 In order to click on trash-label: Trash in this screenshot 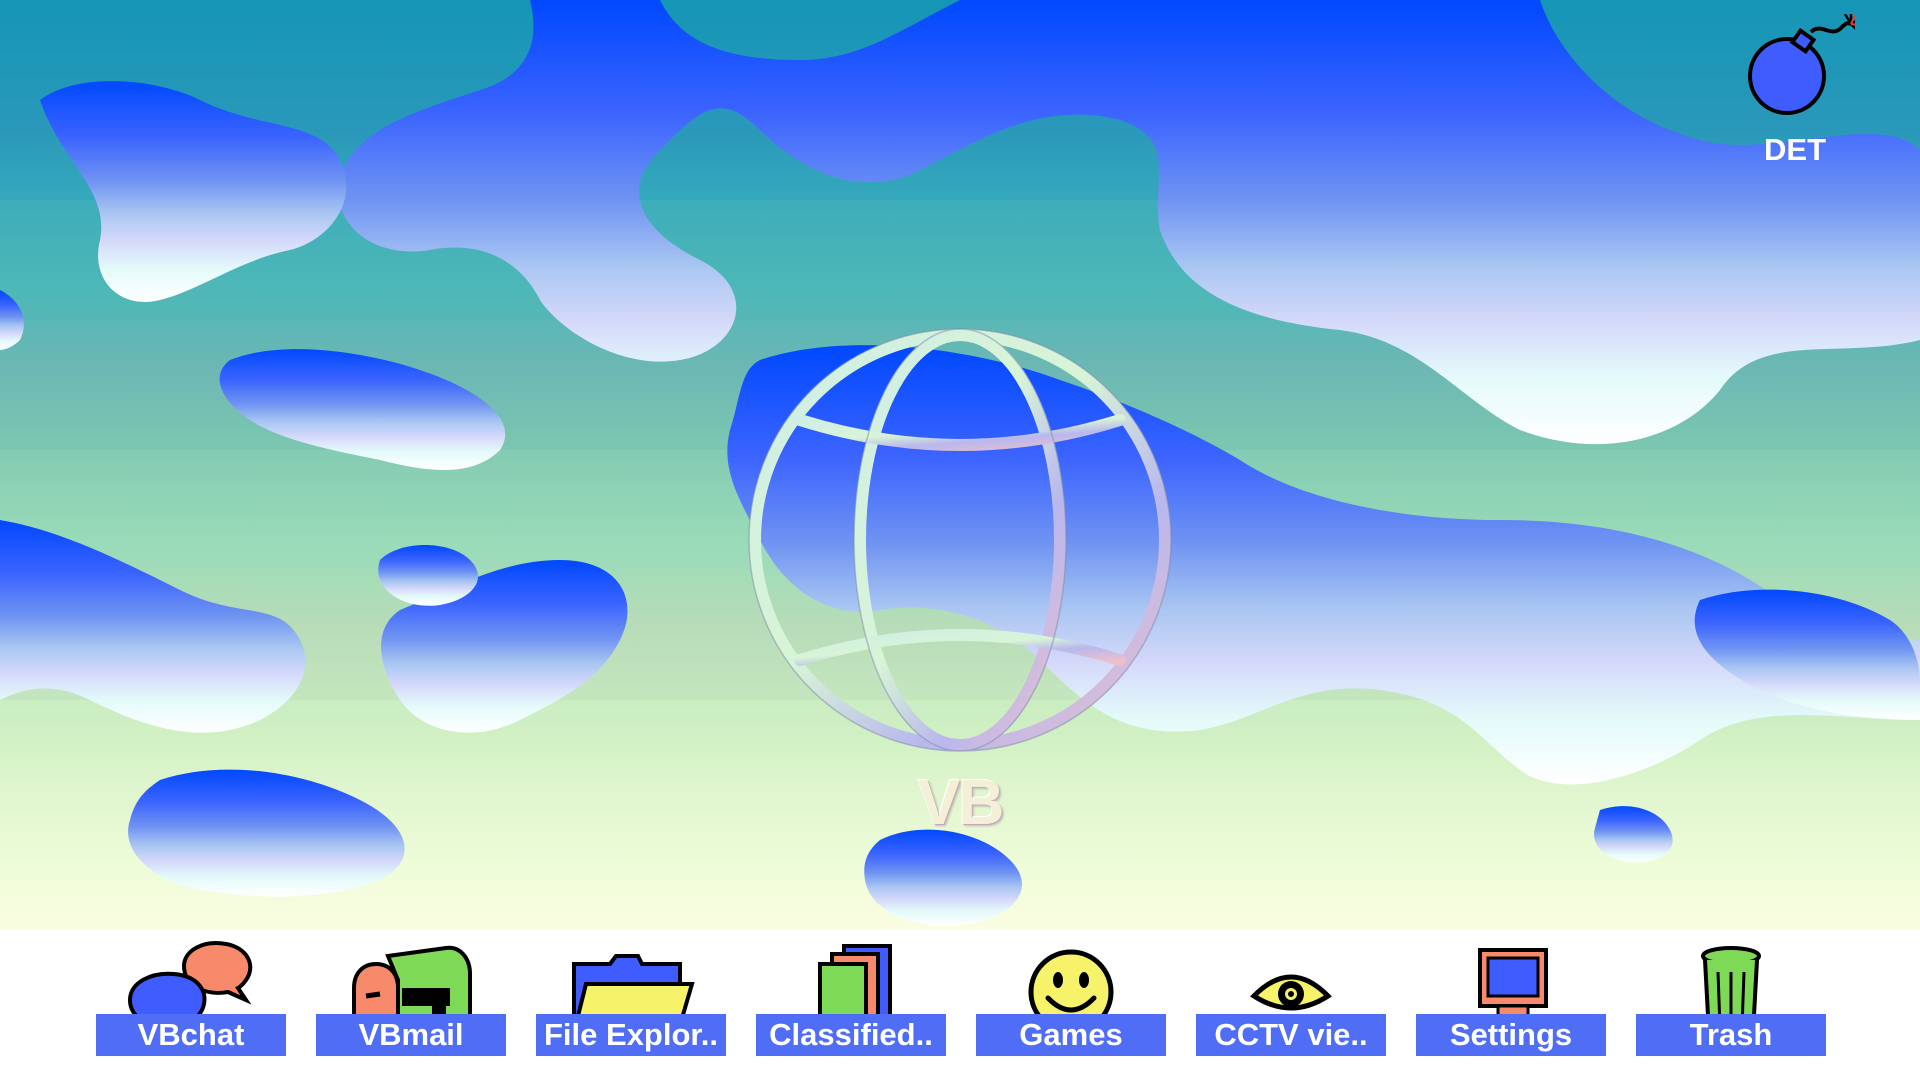, I will do `click(1731, 1035)`.